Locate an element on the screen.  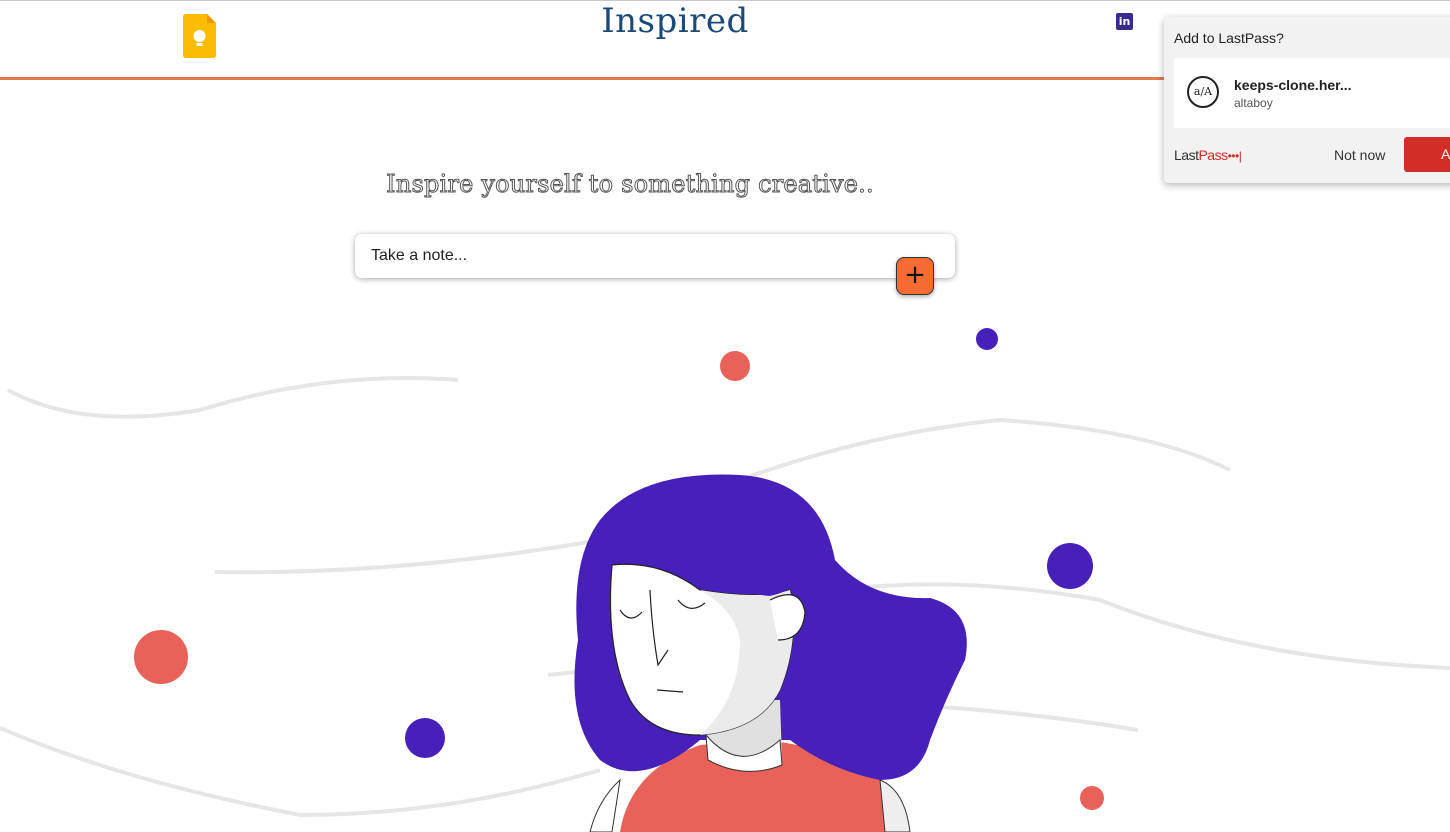
brand-title: Inspired is located at coordinates (675, 21).